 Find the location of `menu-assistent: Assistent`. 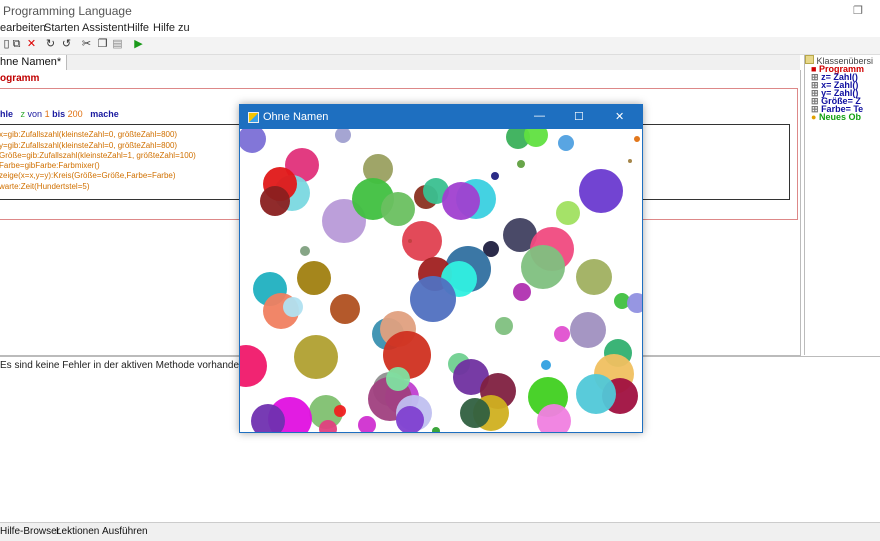

menu-assistent: Assistent is located at coordinates (104, 28).